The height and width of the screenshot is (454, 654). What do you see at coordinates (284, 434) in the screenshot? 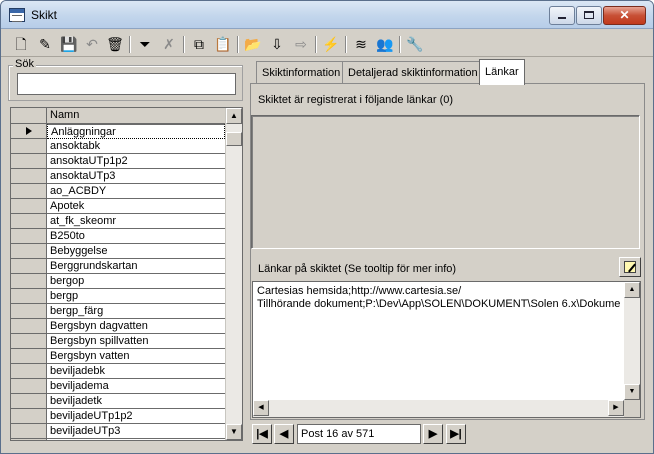
I see `previous-record-button: ◀` at bounding box center [284, 434].